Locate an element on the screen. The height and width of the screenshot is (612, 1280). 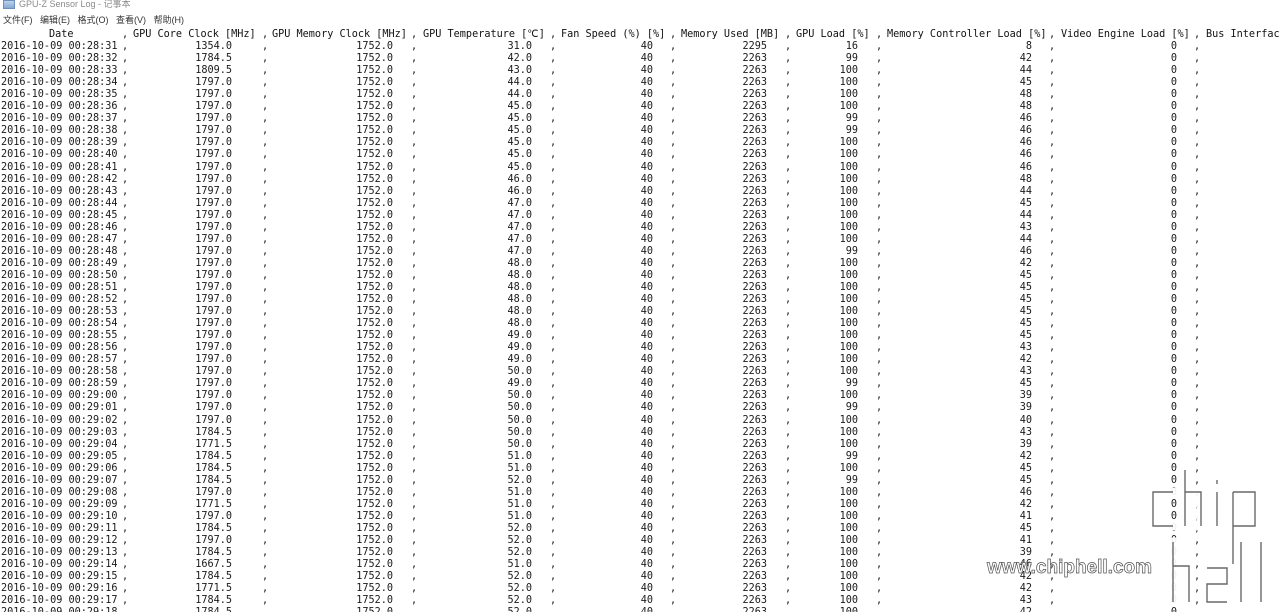
log-cell-temp: 31.0 is located at coordinates (519, 47).